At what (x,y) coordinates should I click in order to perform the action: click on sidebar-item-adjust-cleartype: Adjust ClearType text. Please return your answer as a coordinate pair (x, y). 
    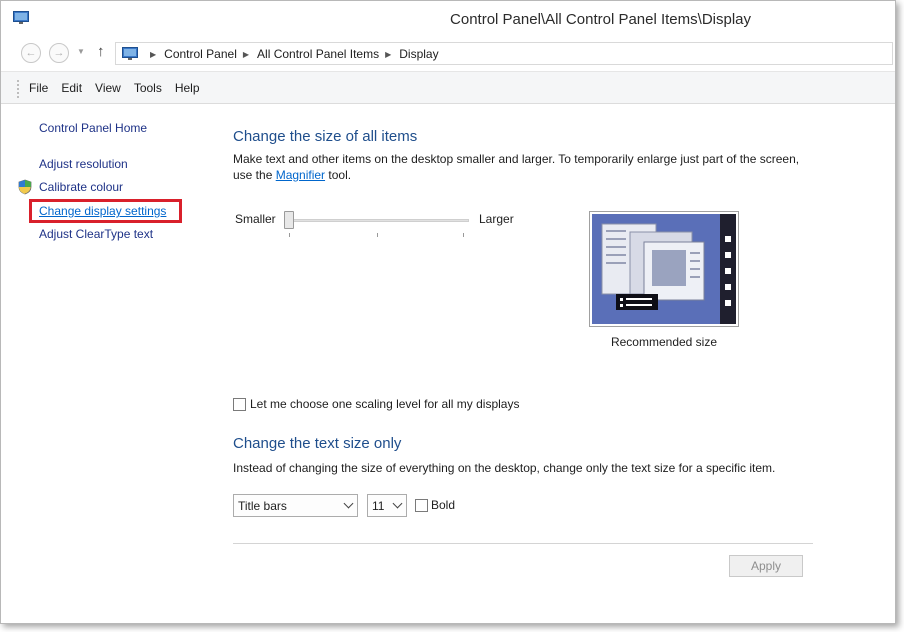
    Looking at the image, I should click on (96, 234).